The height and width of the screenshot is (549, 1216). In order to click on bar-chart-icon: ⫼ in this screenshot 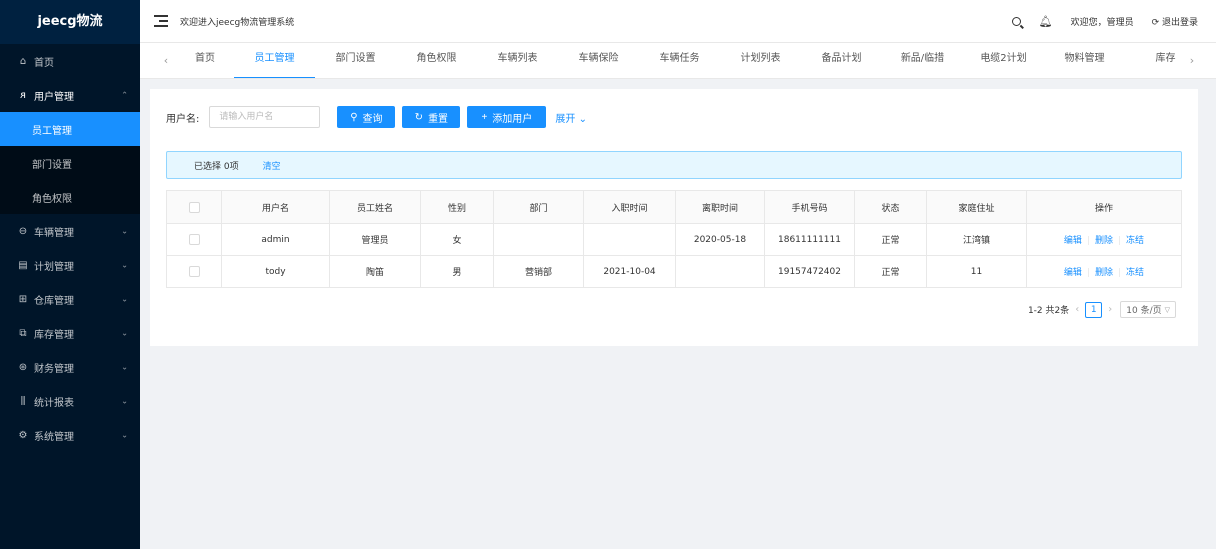, I will do `click(23, 401)`.